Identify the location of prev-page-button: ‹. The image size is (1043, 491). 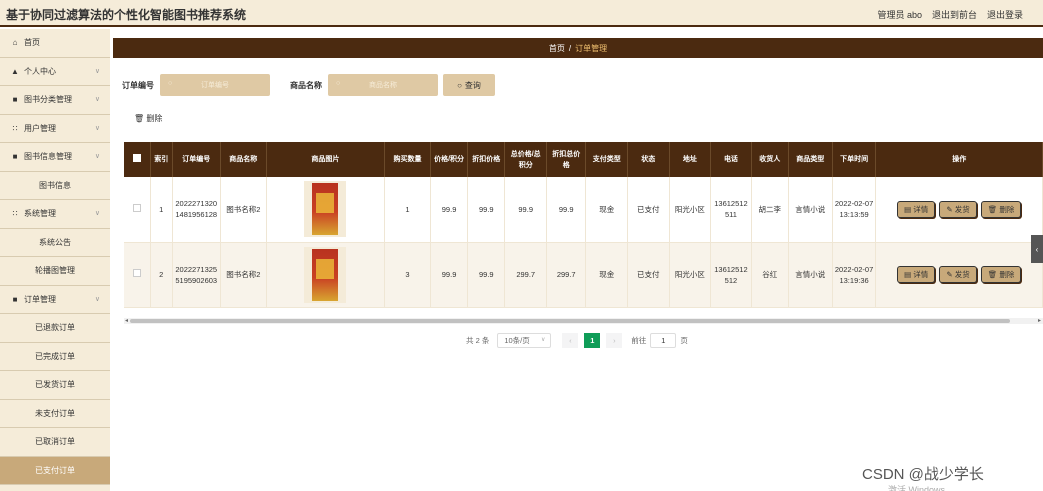
(570, 340).